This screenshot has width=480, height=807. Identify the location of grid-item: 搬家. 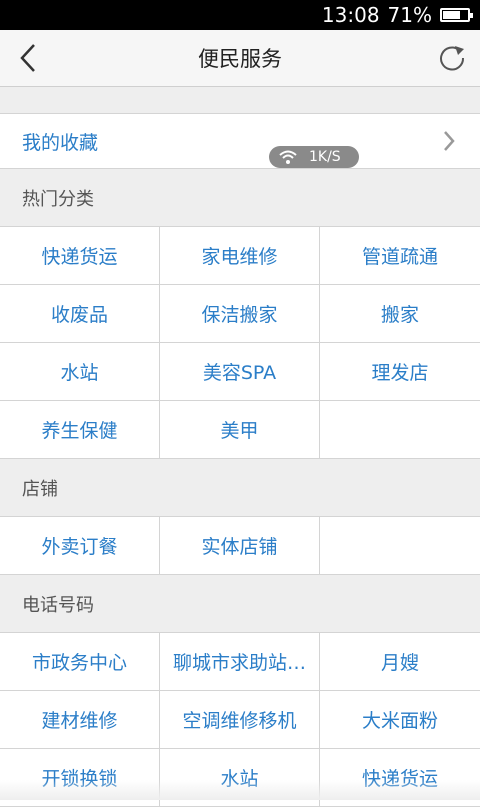
(400, 314).